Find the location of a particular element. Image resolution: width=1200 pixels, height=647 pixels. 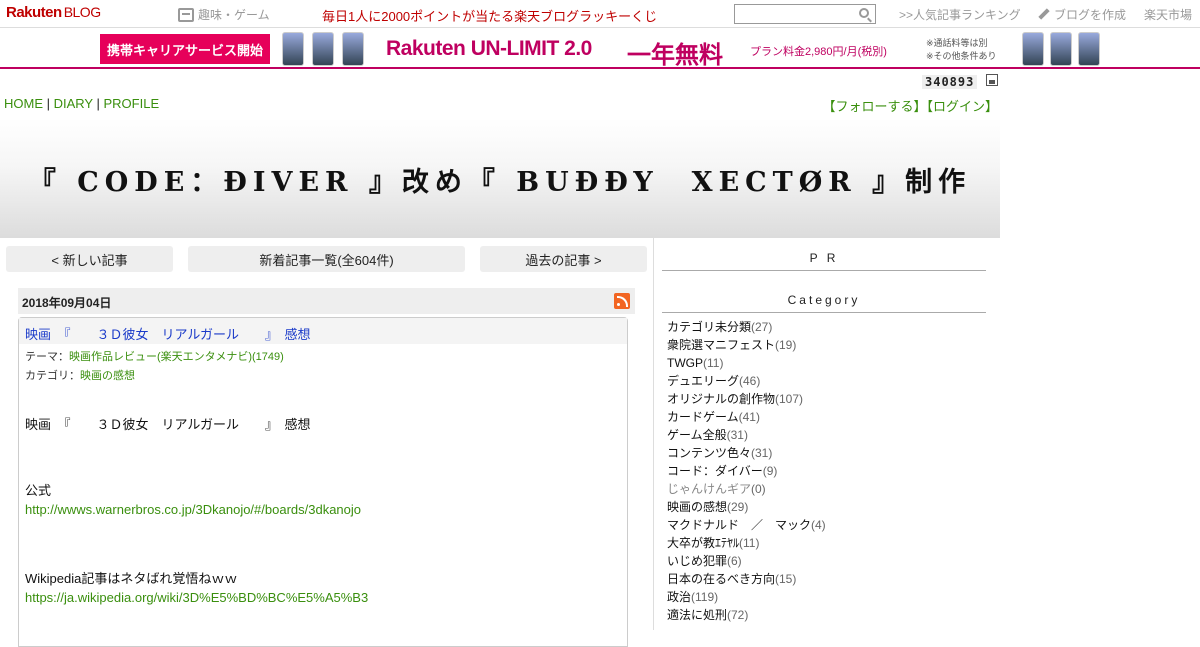

category-item: 映画の感想(29) is located at coordinates (746, 507).